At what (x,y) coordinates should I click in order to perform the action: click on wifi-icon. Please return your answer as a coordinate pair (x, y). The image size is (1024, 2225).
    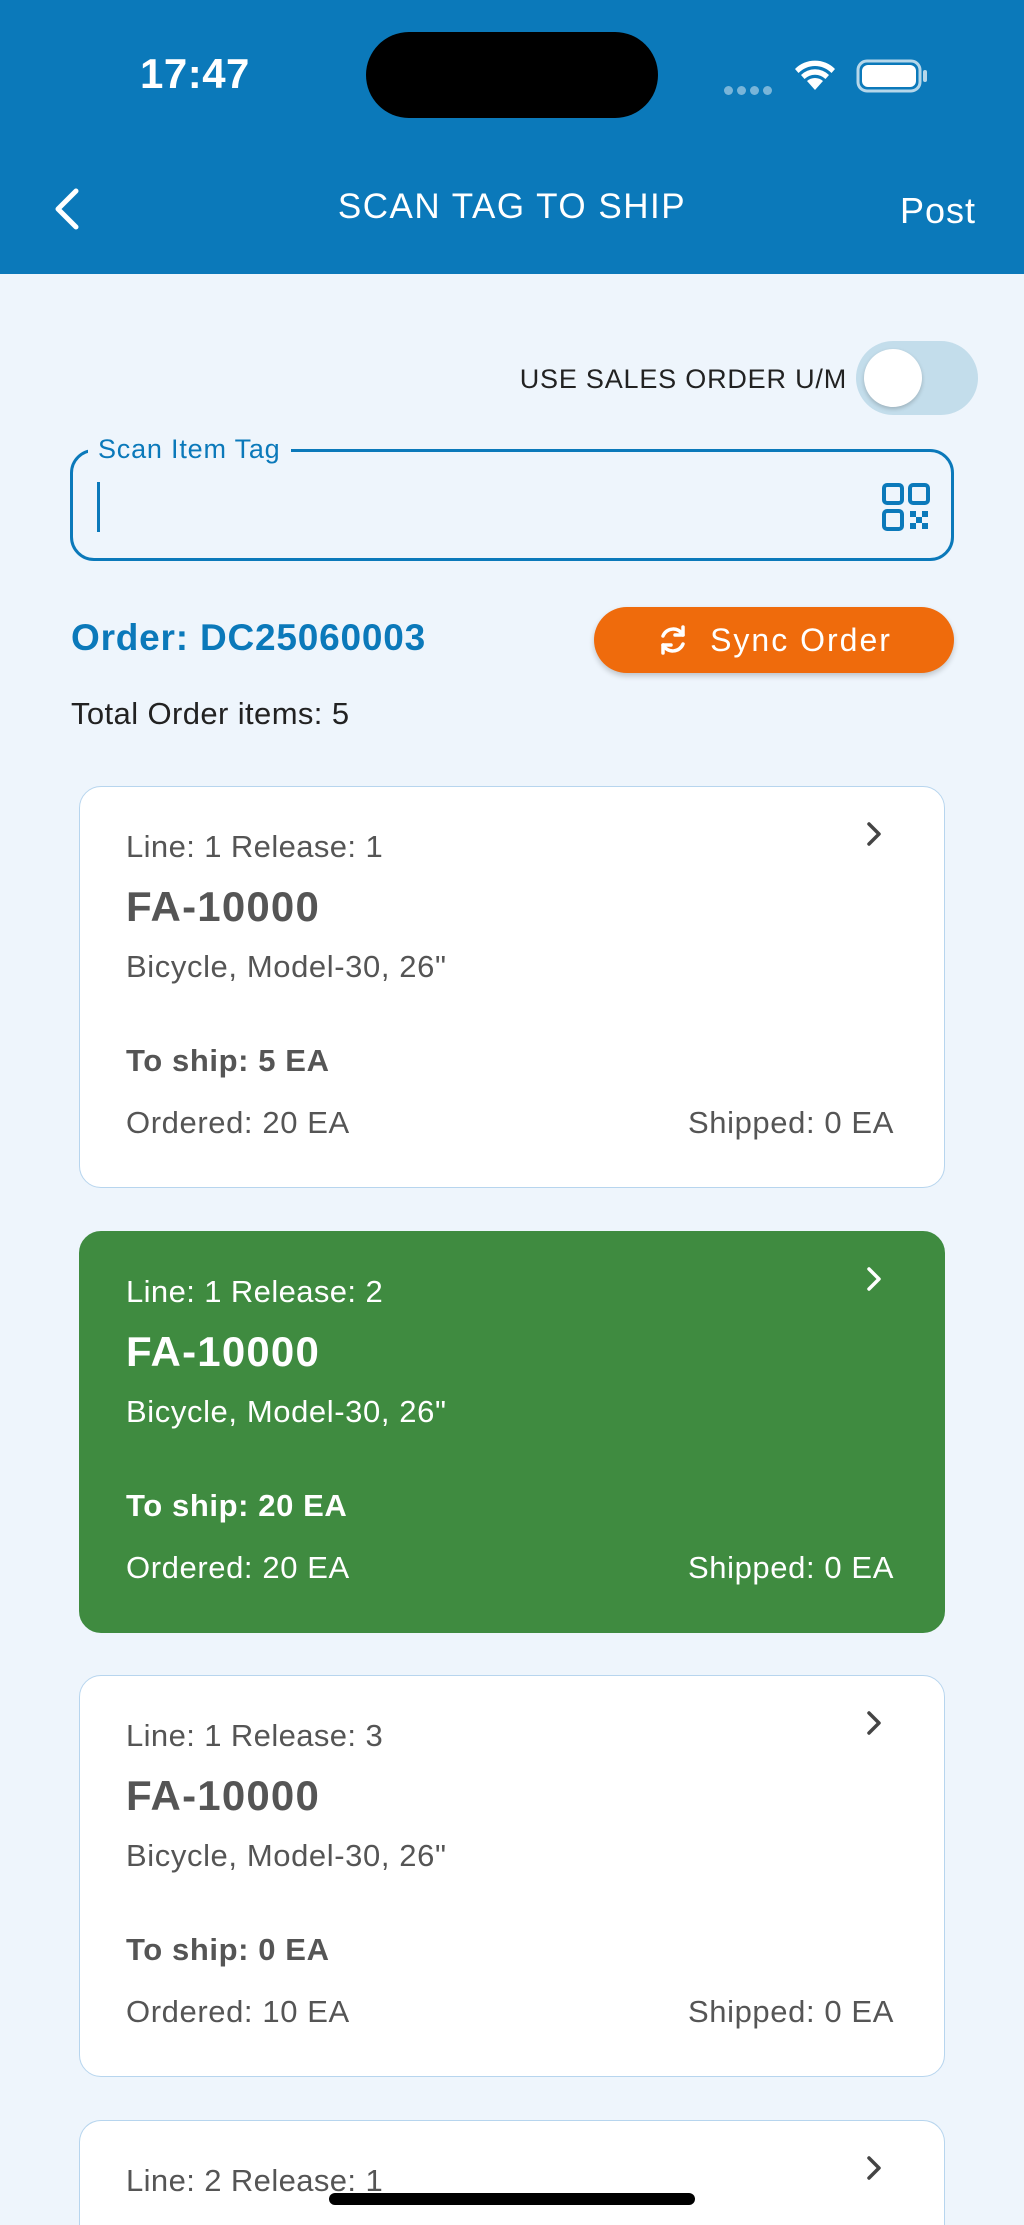
    Looking at the image, I should click on (815, 75).